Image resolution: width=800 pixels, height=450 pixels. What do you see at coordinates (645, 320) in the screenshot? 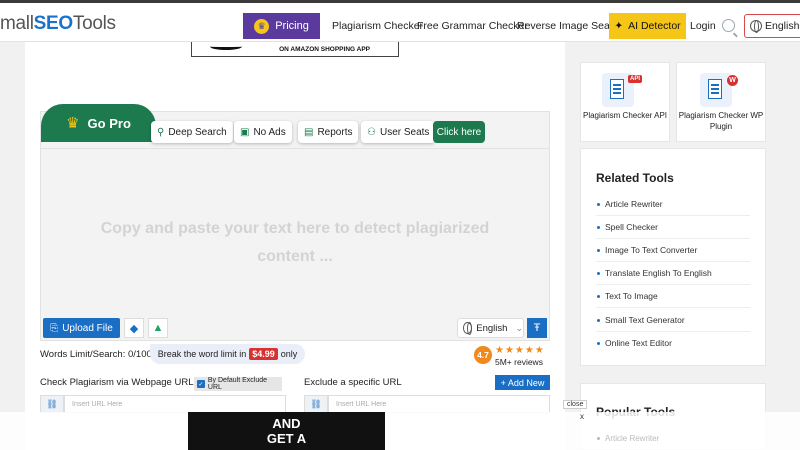
I see `related-tool-label: Small Text Generator` at bounding box center [645, 320].